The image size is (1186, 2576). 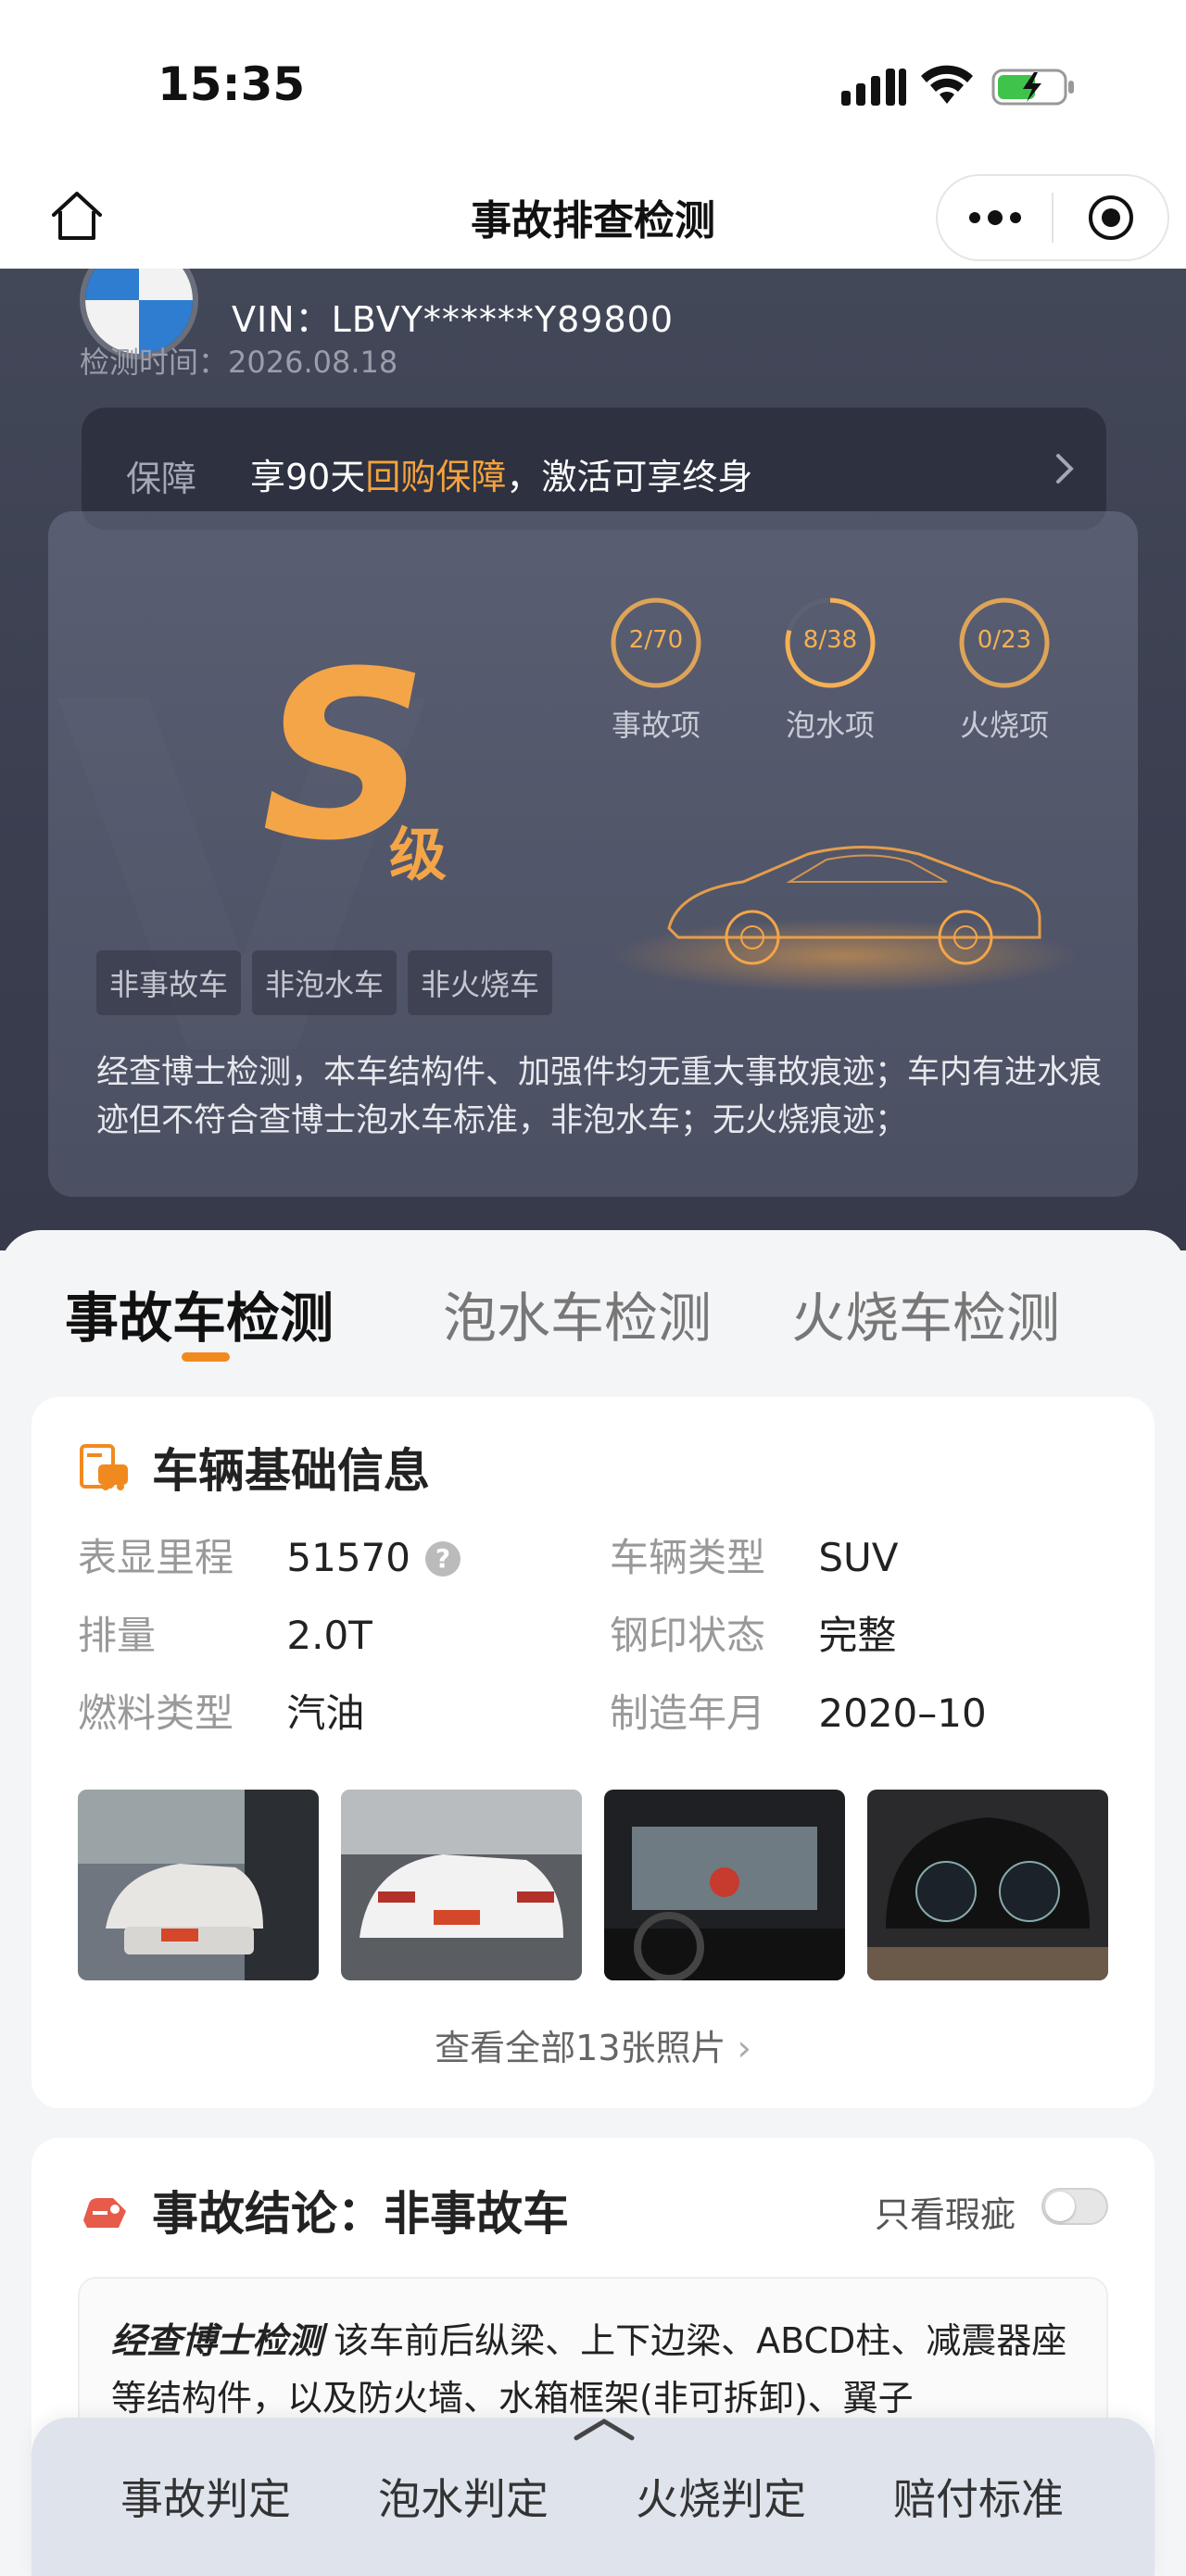 What do you see at coordinates (656, 670) in the screenshot?
I see `accident-items-ring: 2/70 事故项` at bounding box center [656, 670].